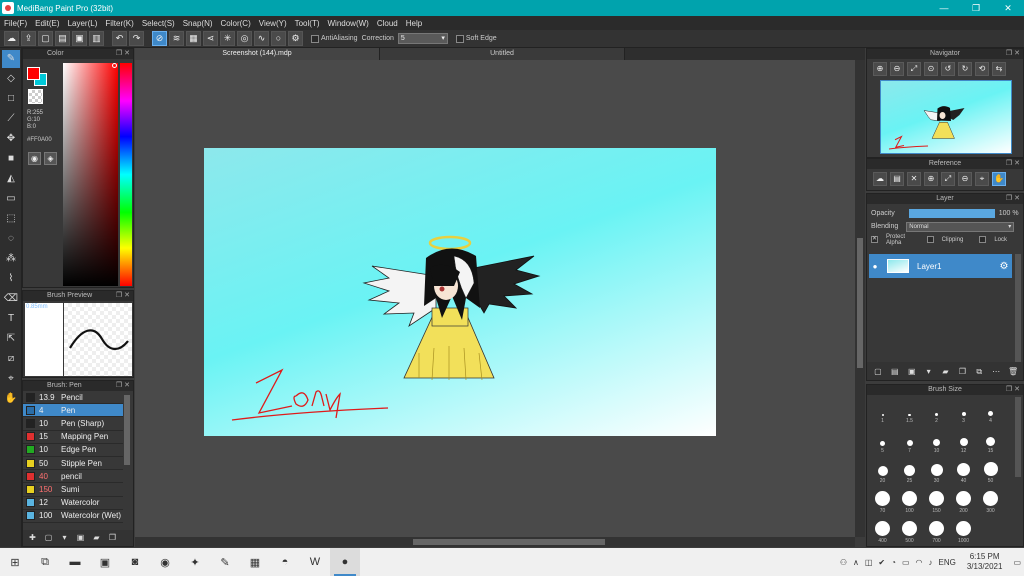 The width and height of the screenshot is (1024, 576). What do you see at coordinates (105, 562) in the screenshot?
I see `app-store-icon: ▣` at bounding box center [105, 562].